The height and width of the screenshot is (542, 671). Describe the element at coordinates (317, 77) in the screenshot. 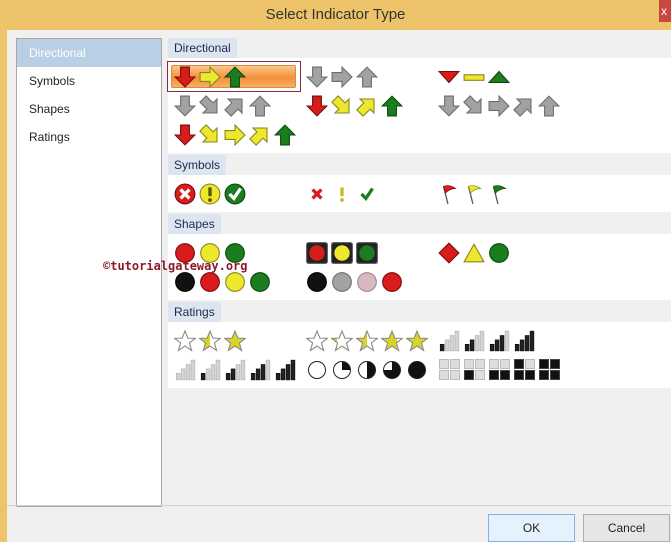

I see `arrow-down-gray-icon` at that location.